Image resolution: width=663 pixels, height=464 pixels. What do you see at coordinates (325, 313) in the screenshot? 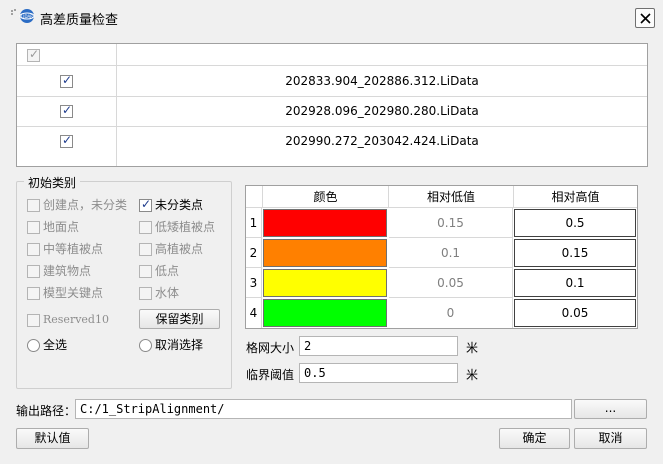
I see `color-swatch-green` at bounding box center [325, 313].